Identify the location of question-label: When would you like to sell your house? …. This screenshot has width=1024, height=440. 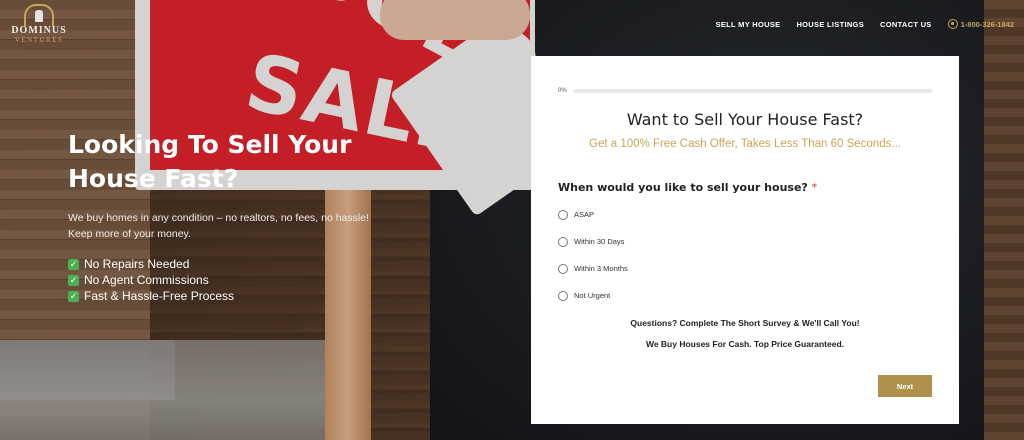
(687, 187).